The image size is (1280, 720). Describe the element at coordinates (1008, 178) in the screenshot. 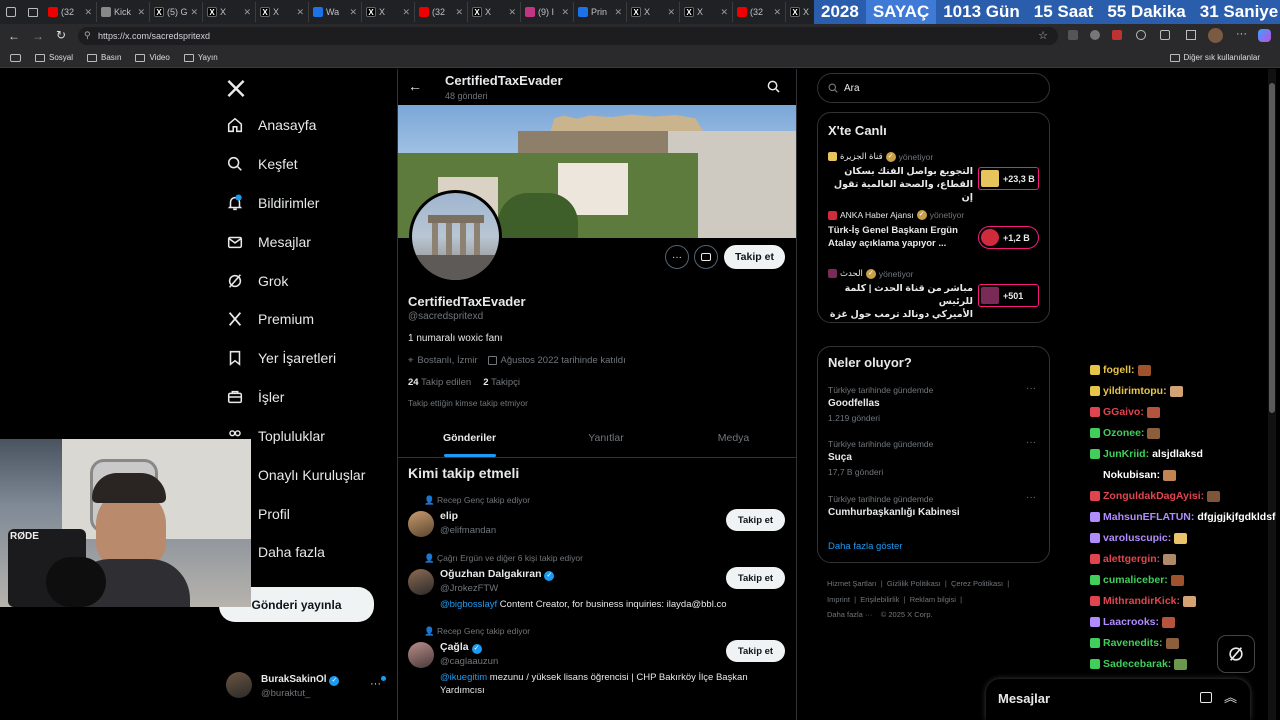

I see `live-listeners-badge: +23,3 B` at that location.